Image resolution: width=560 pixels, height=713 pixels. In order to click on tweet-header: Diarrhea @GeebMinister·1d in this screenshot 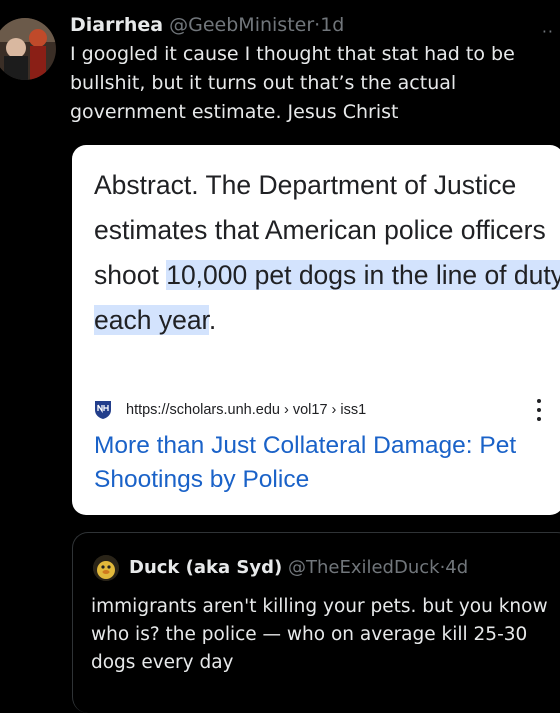, I will do `click(207, 25)`.